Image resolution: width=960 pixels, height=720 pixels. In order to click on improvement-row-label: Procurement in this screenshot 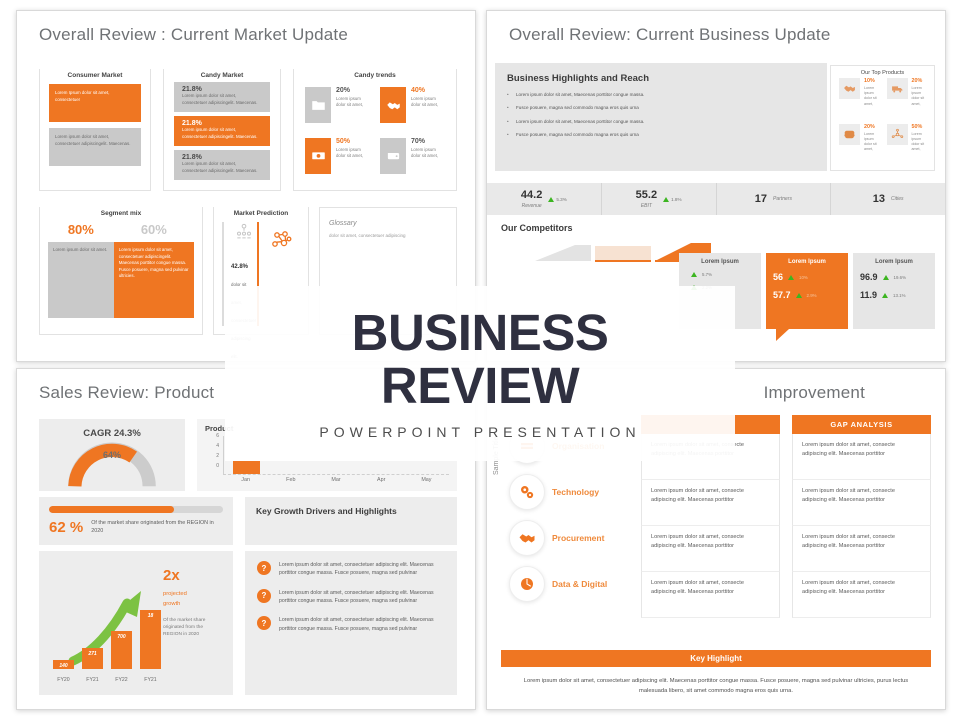, I will do `click(574, 538)`.